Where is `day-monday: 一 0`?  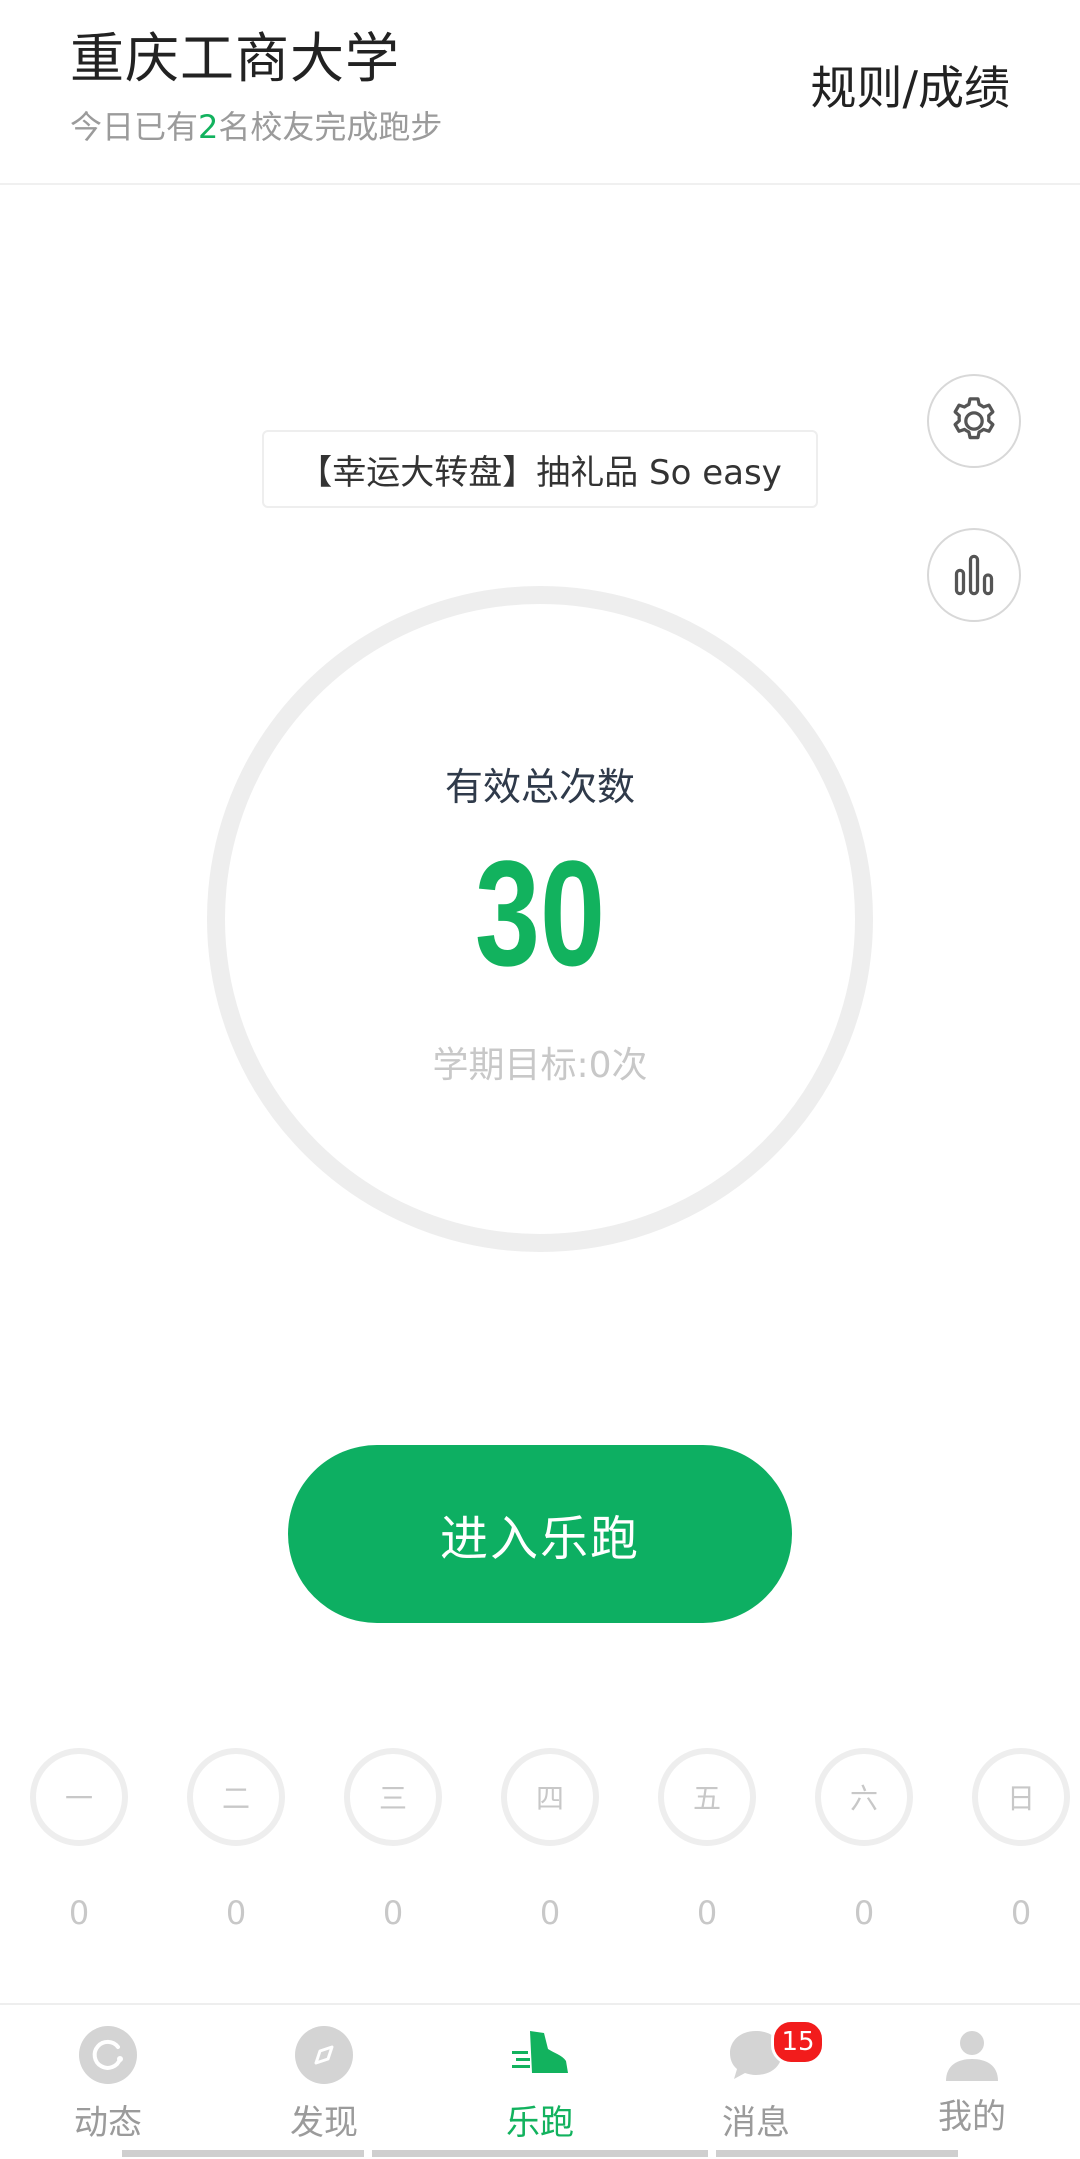 day-monday: 一 0 is located at coordinates (79, 1840).